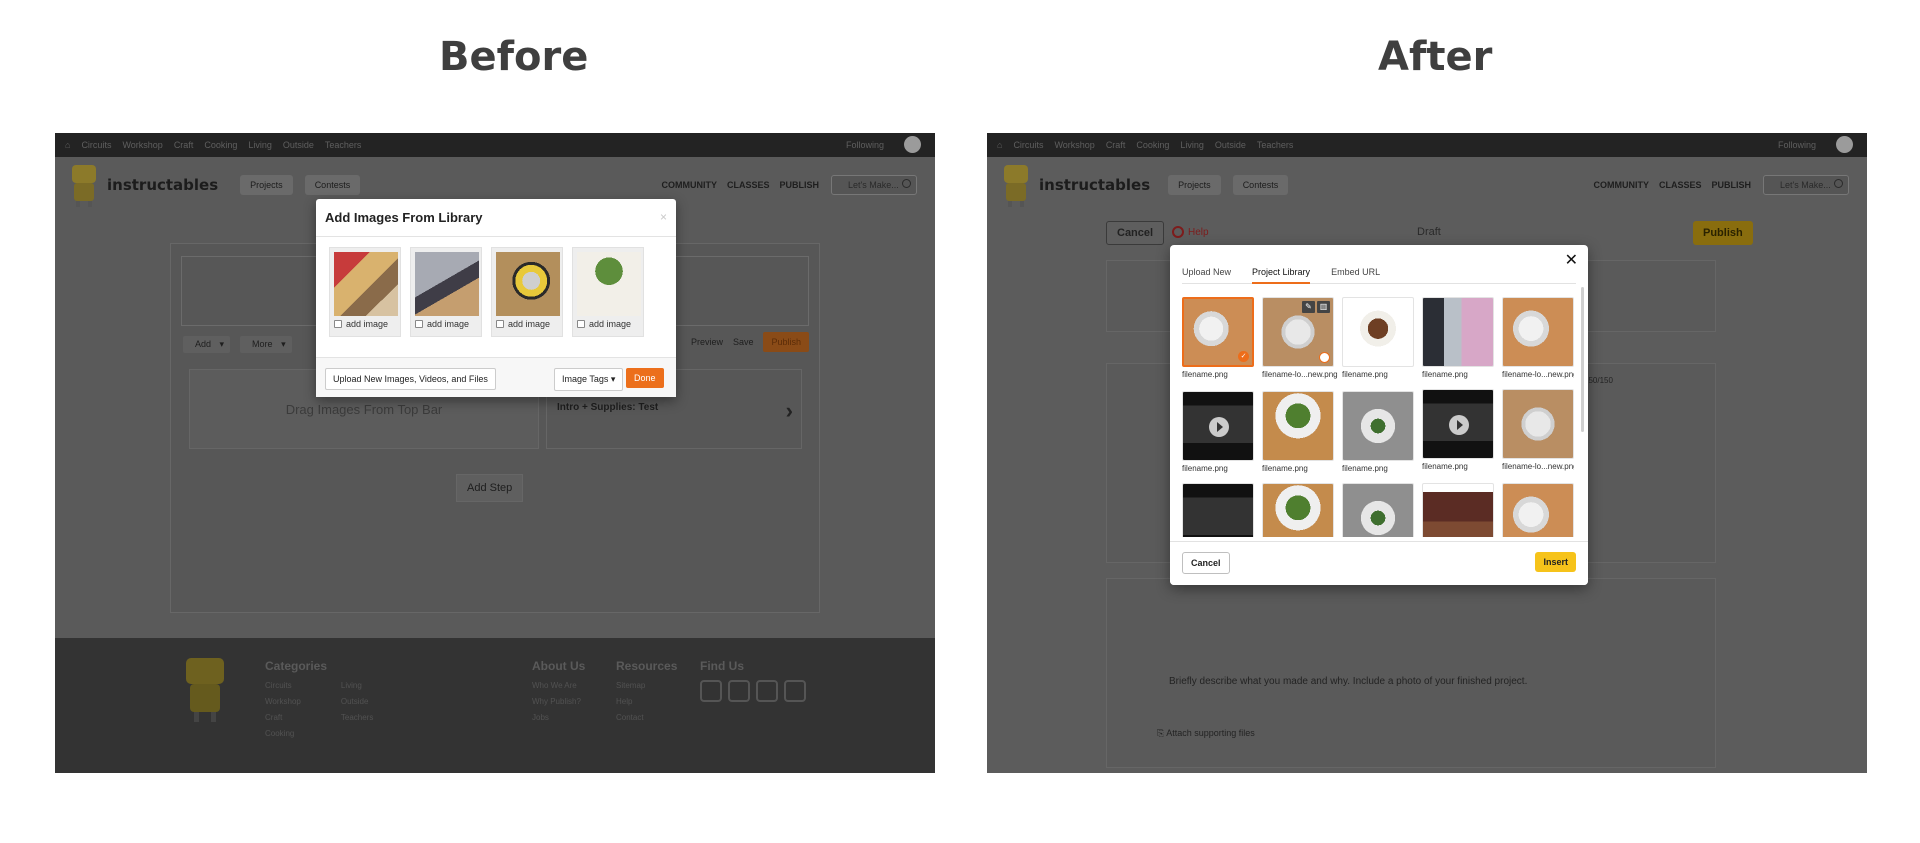 The width and height of the screenshot is (1920, 843). What do you see at coordinates (739, 691) in the screenshot?
I see `pinterest-icon` at bounding box center [739, 691].